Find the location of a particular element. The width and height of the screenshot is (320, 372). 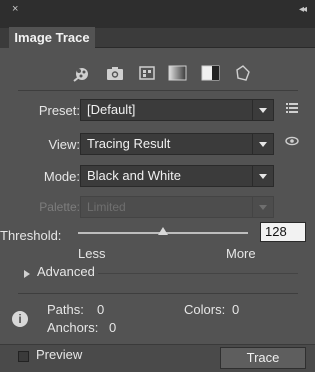

info-icon: i is located at coordinates (20, 319).